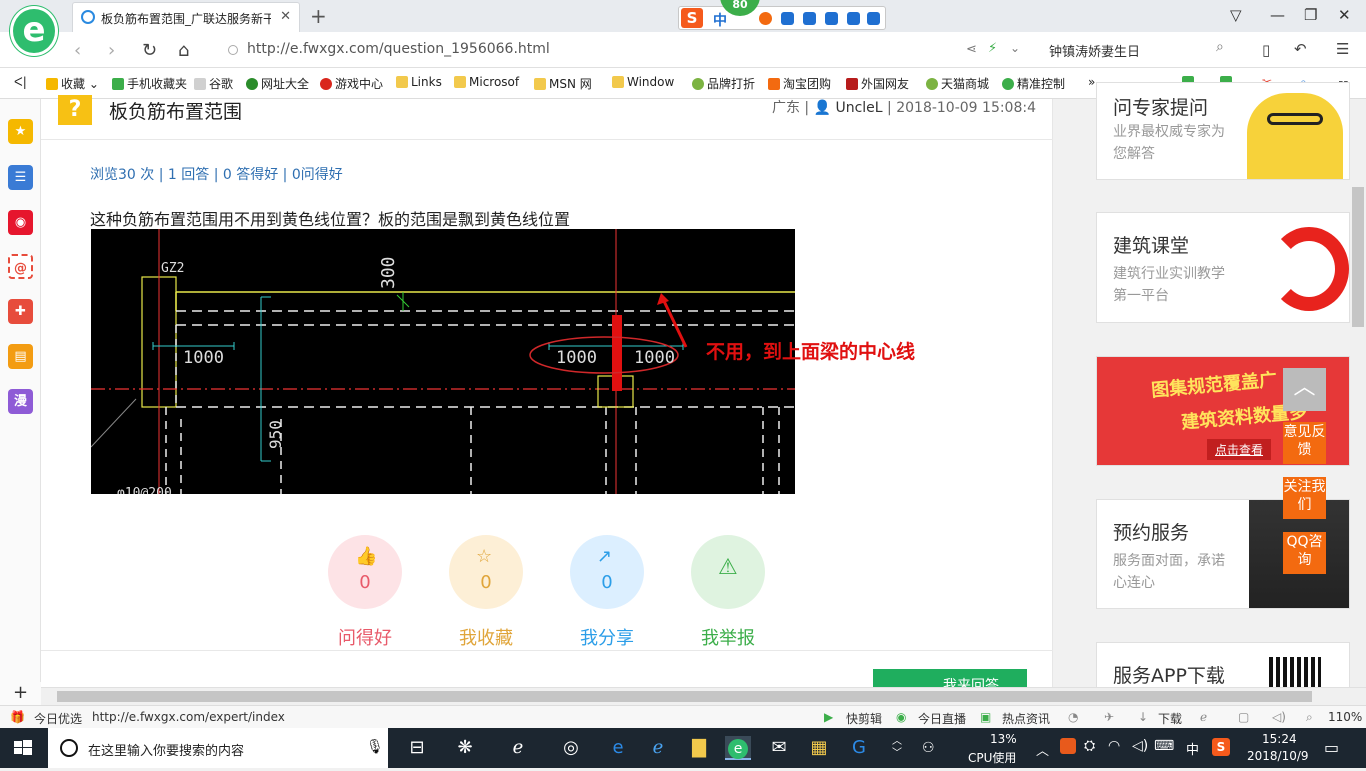  Describe the element at coordinates (765, 18) in the screenshot. I see `emoji-icon` at that location.